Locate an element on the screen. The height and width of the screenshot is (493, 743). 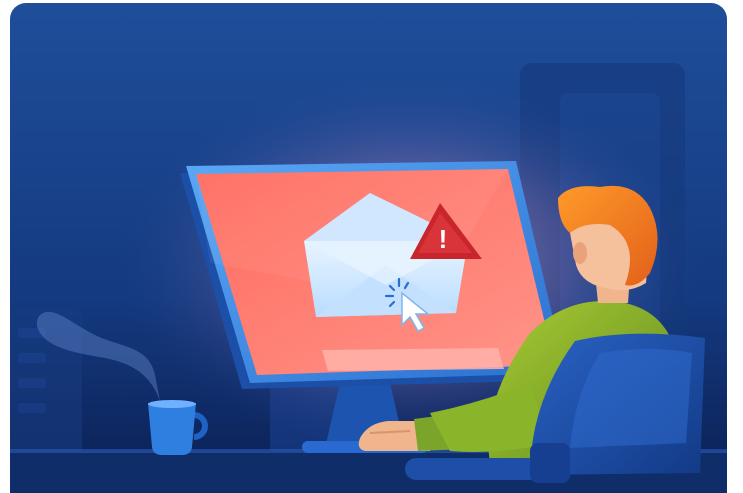
warning-glyph: ! is located at coordinates (443, 239).